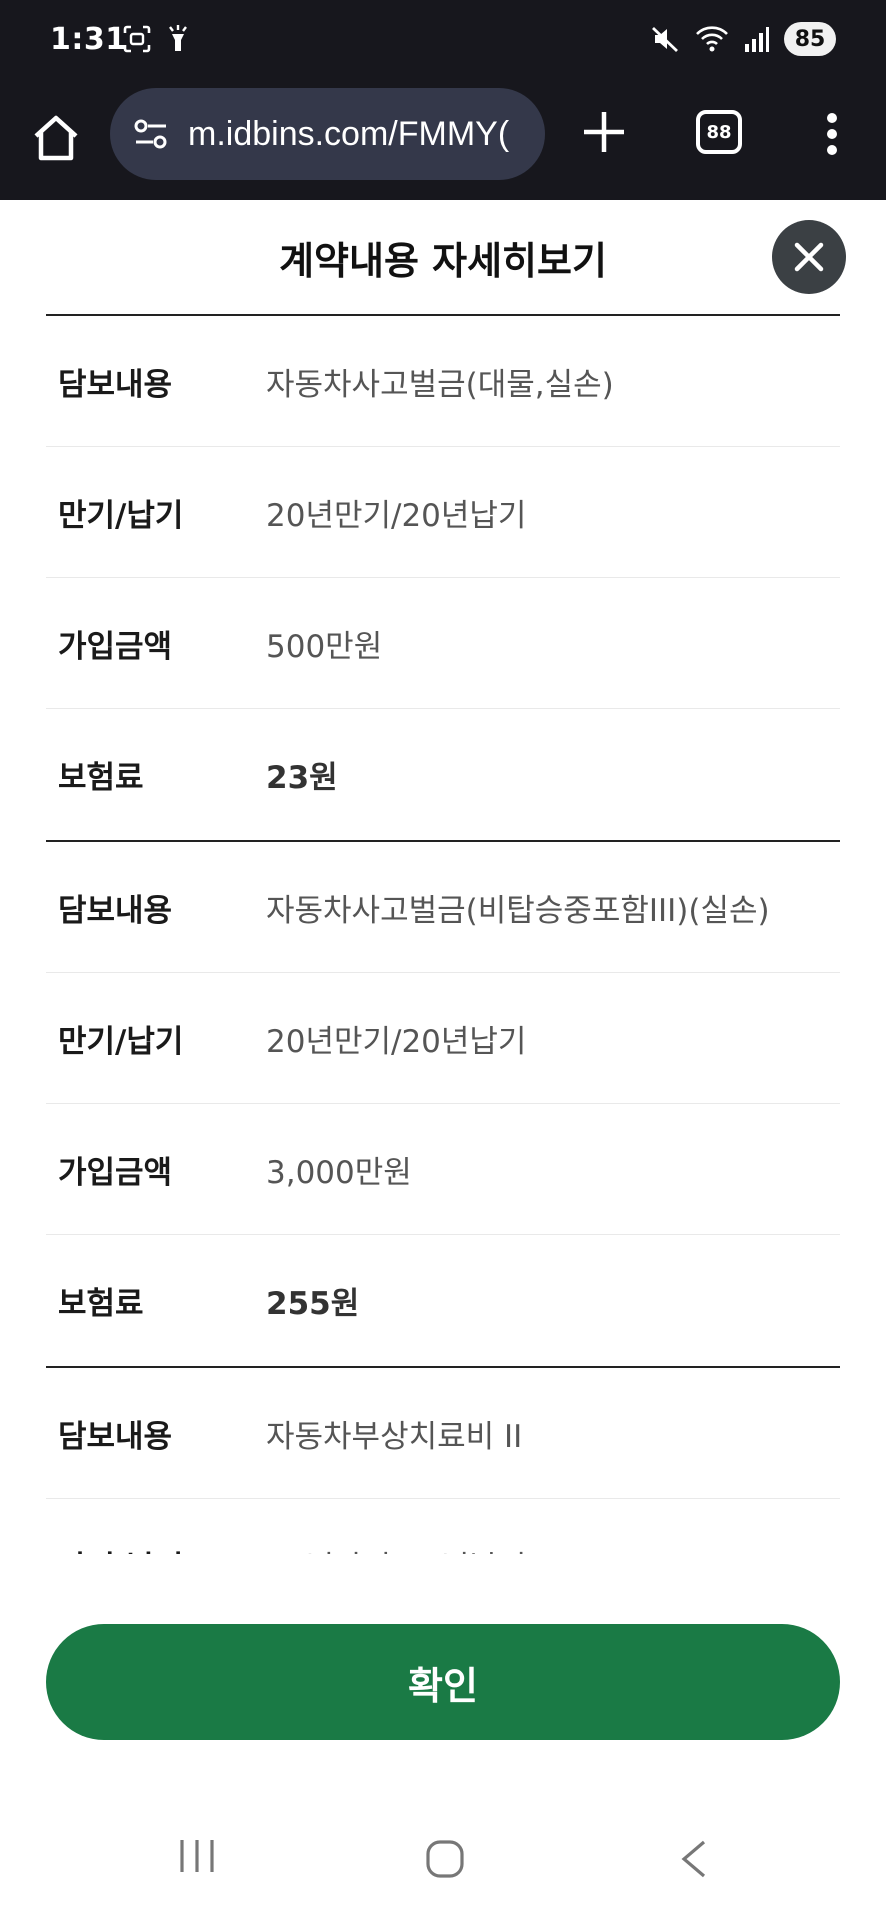 The image size is (886, 1920). What do you see at coordinates (339, 1172) in the screenshot?
I see `row-value: 3,000만원` at bounding box center [339, 1172].